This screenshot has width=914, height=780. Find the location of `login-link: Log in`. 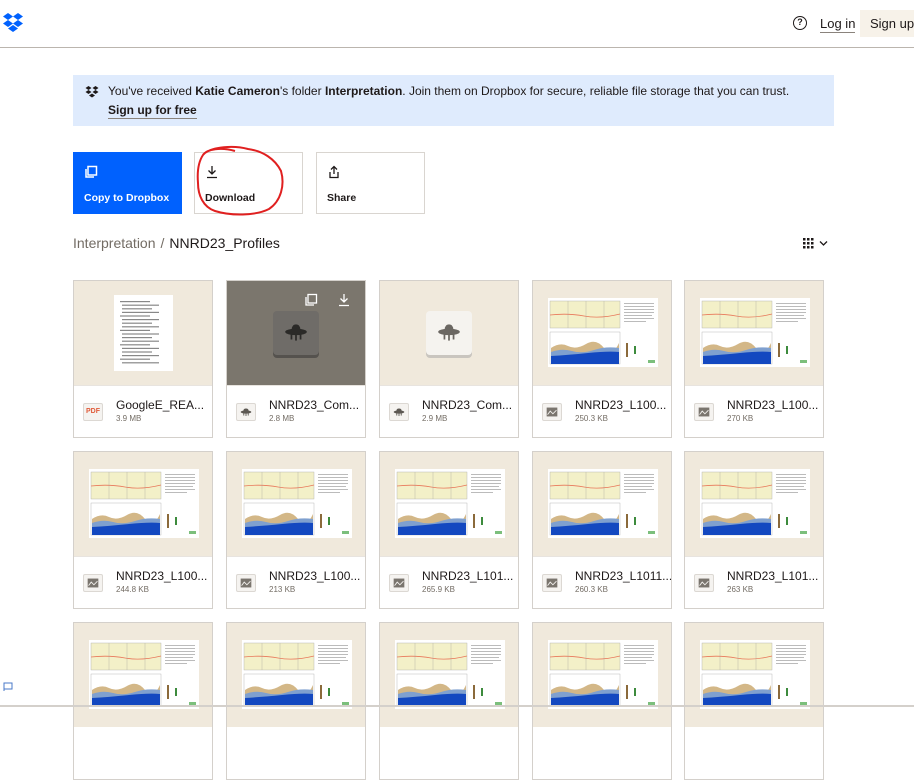

login-link: Log in is located at coordinates (838, 24).